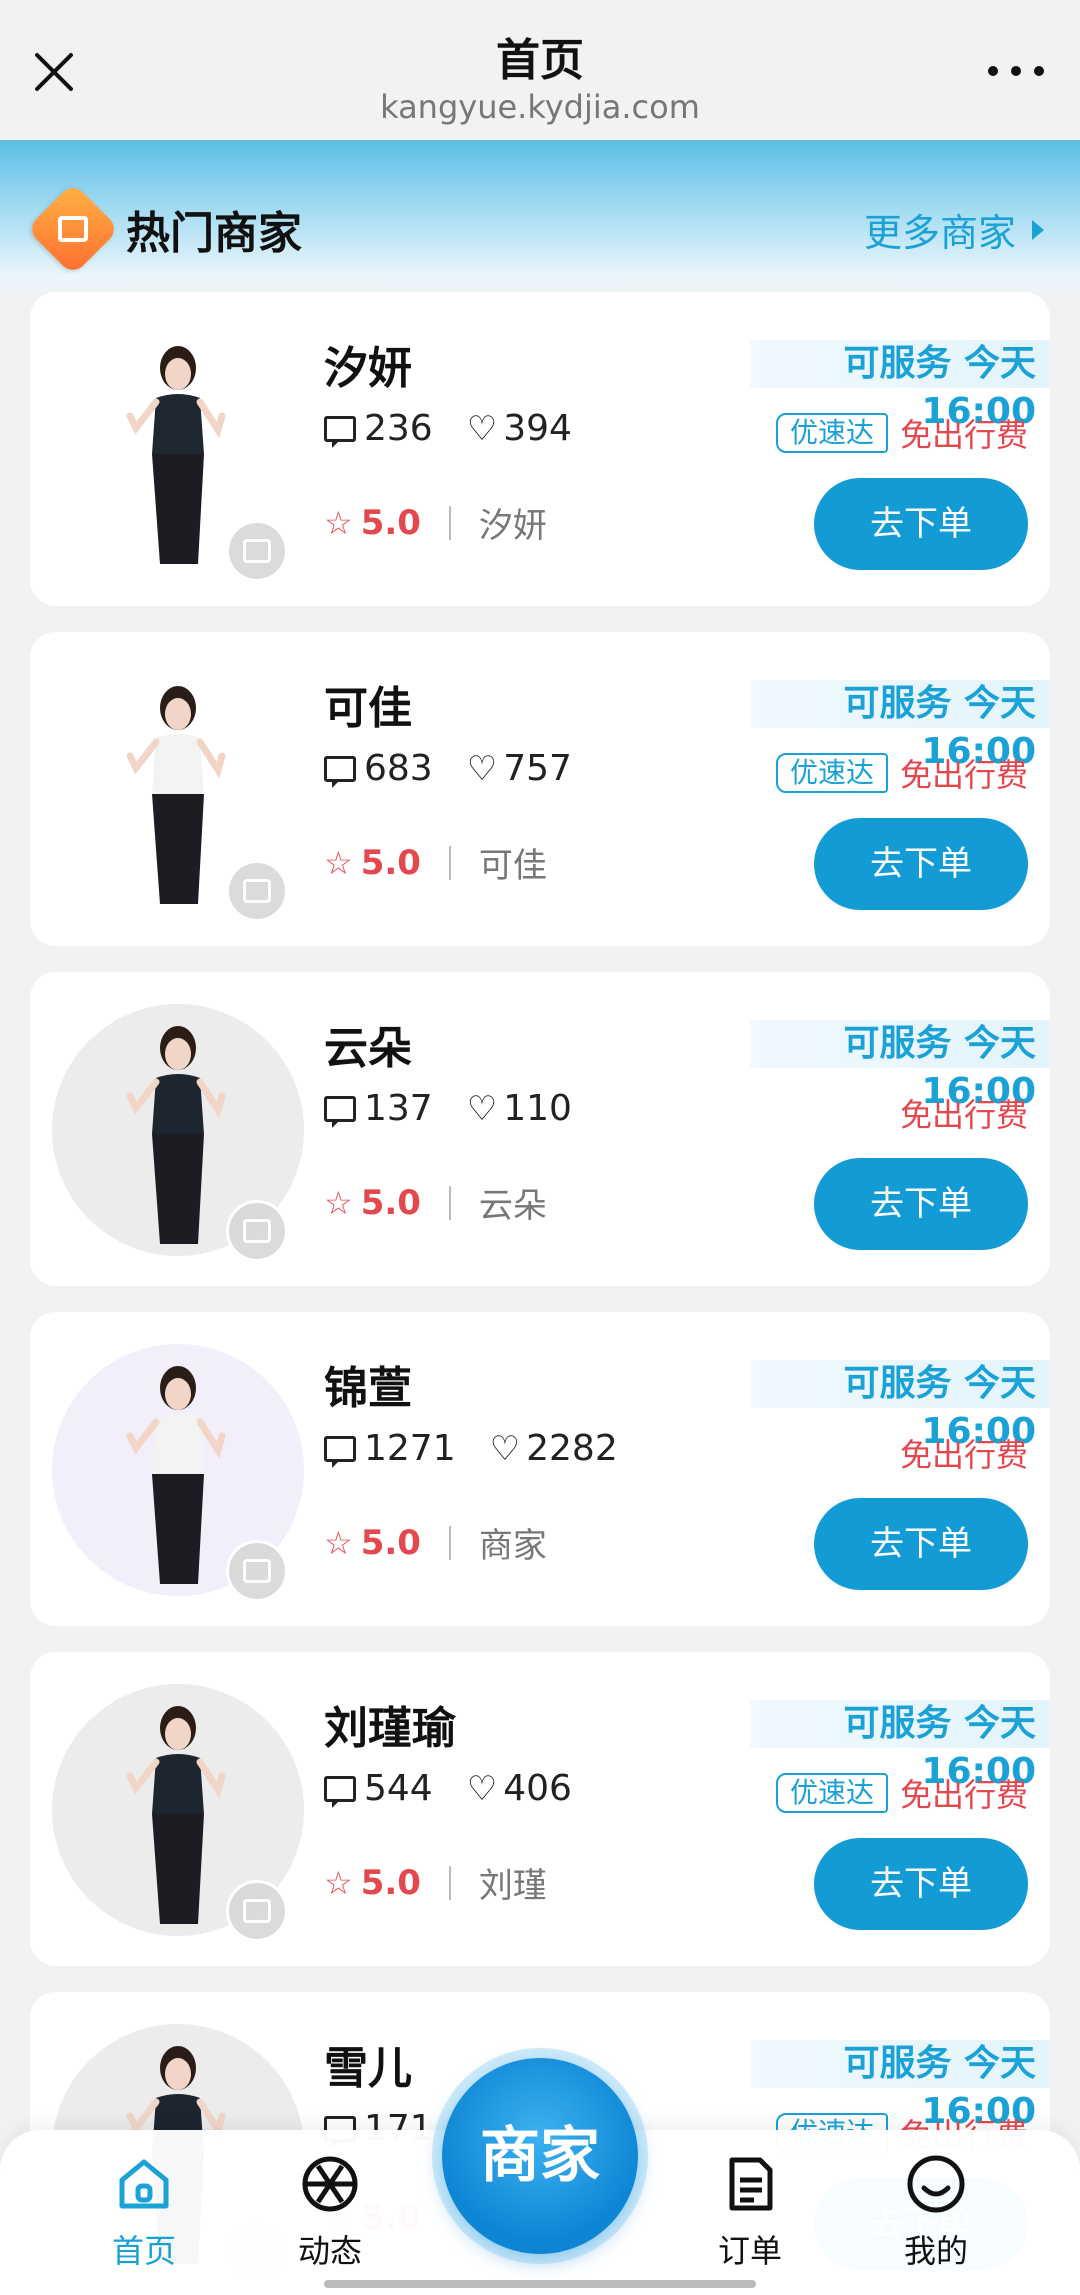  I want to click on page-url: kangyue.kydjia.com, so click(540, 107).